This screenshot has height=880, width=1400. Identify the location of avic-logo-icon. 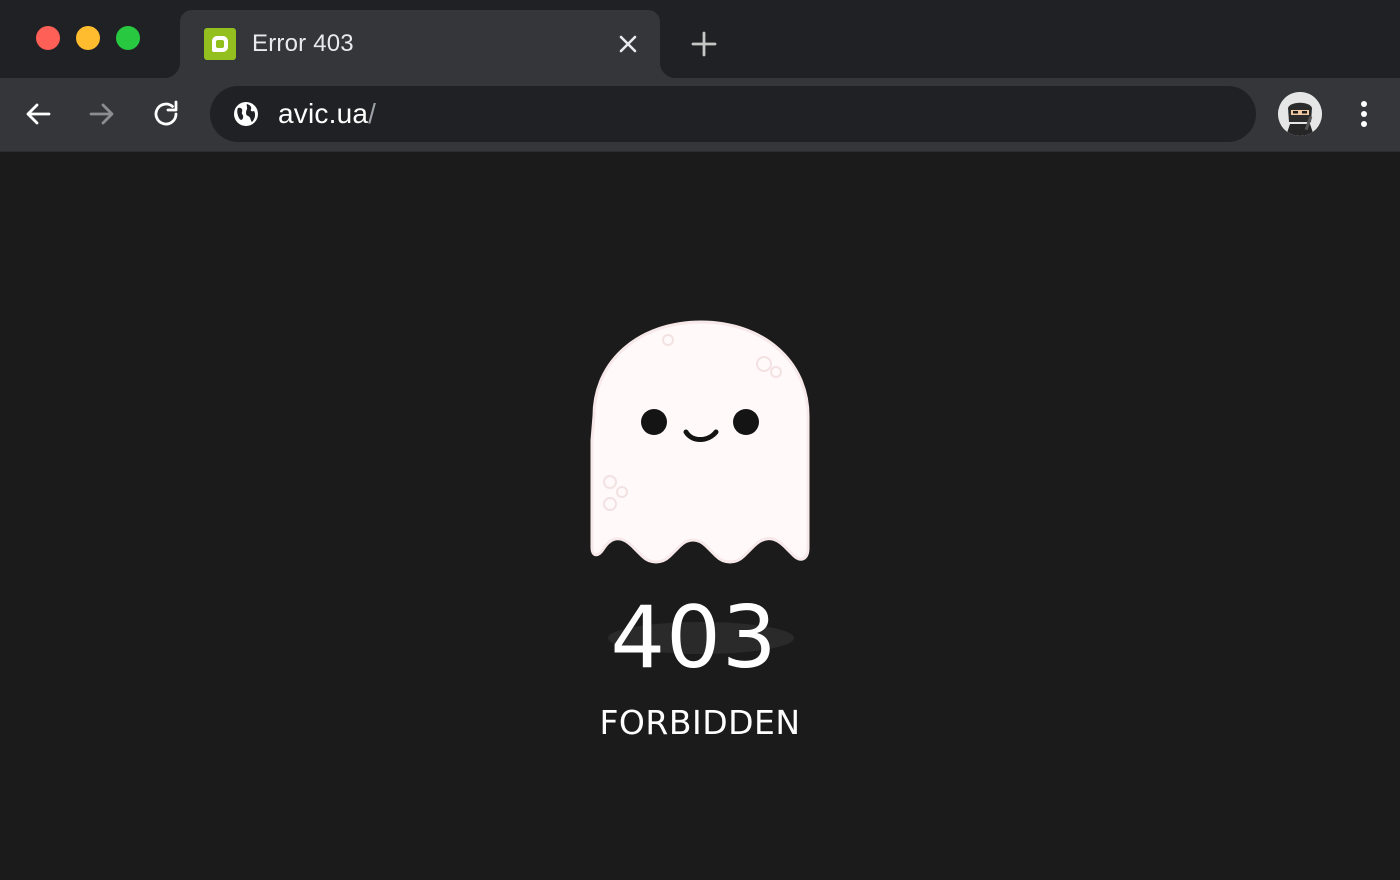
(220, 44).